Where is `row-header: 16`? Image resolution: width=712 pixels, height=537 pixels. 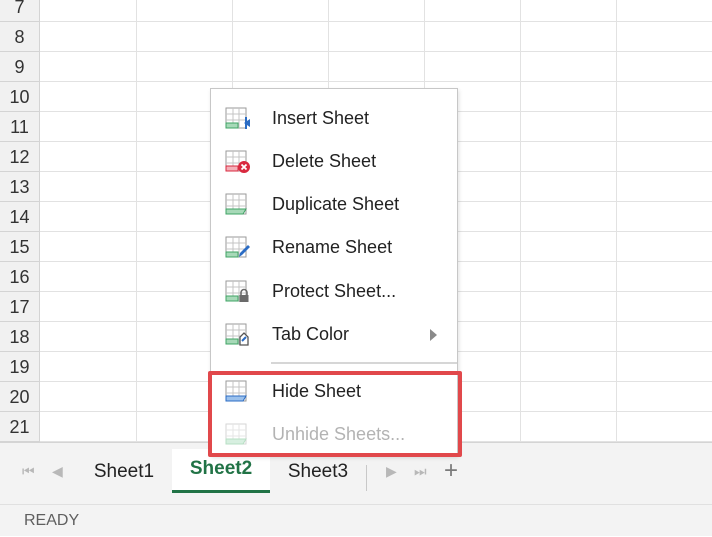
row-header: 16 is located at coordinates (20, 277).